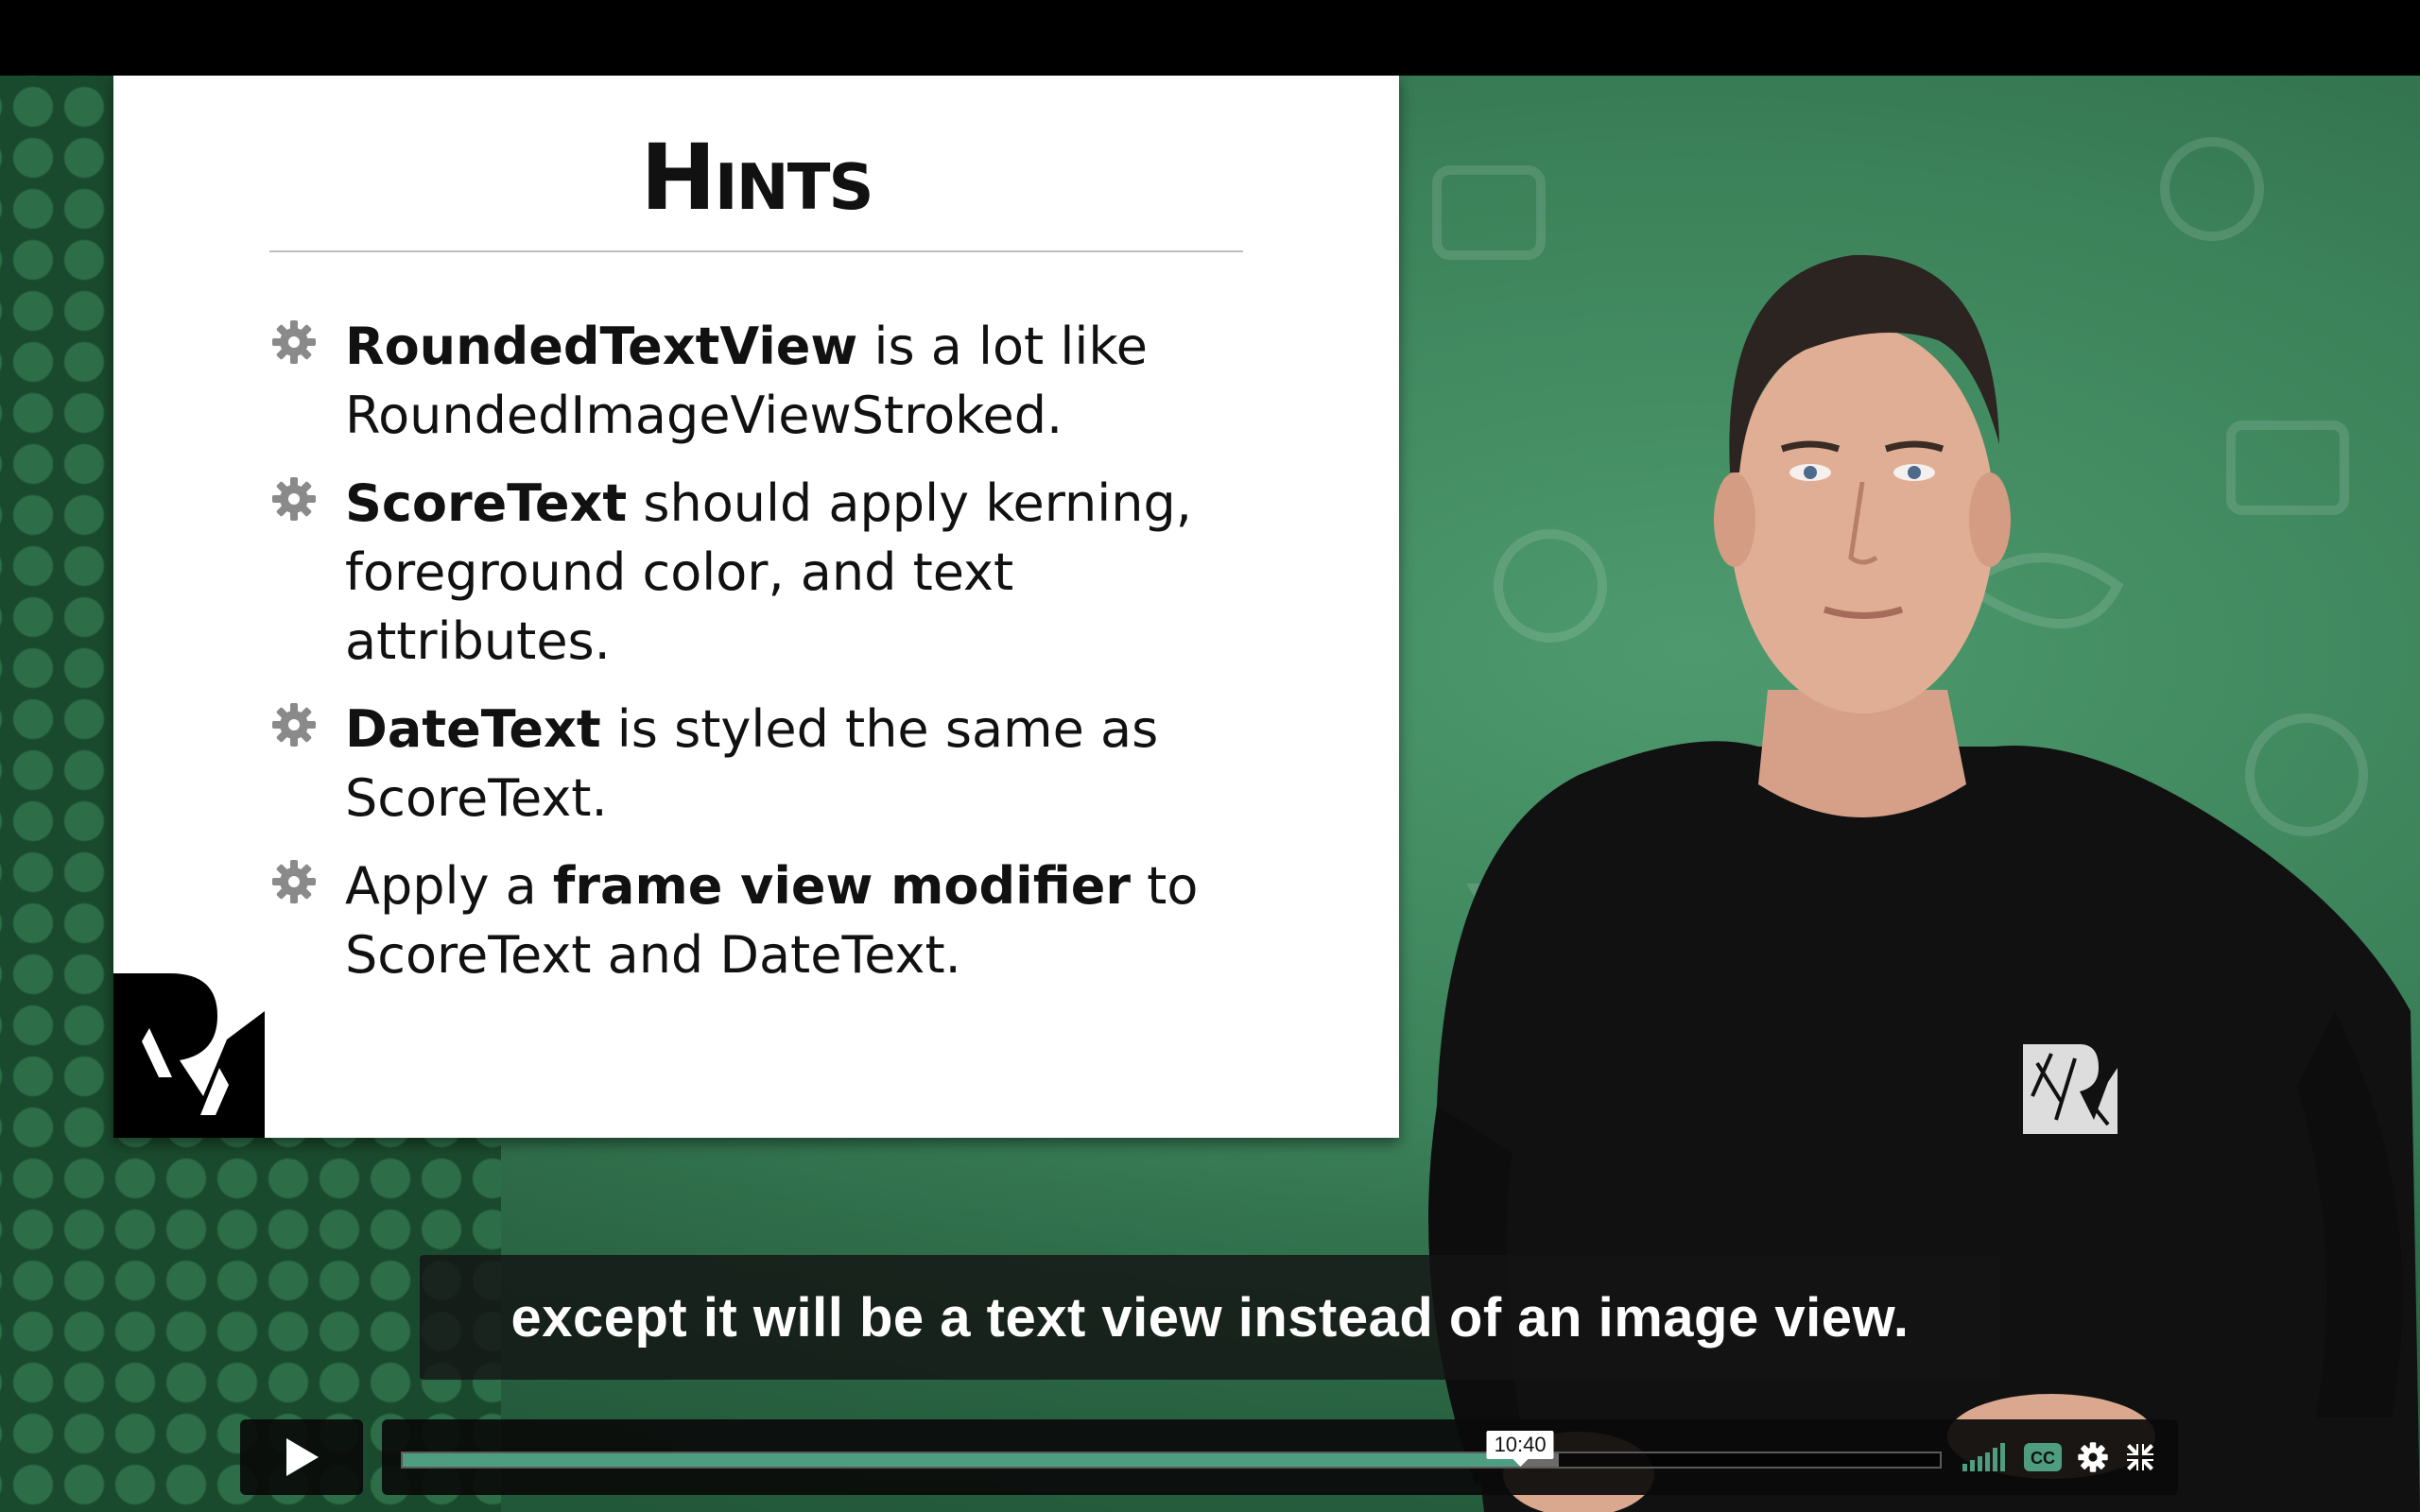  I want to click on play-button, so click(302, 1457).